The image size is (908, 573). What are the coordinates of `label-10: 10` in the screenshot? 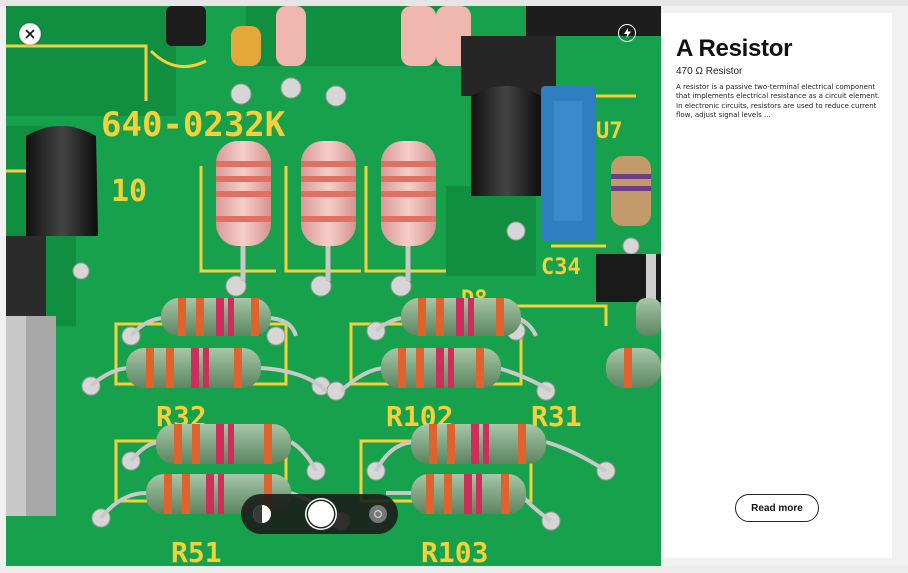 It's located at (129, 191).